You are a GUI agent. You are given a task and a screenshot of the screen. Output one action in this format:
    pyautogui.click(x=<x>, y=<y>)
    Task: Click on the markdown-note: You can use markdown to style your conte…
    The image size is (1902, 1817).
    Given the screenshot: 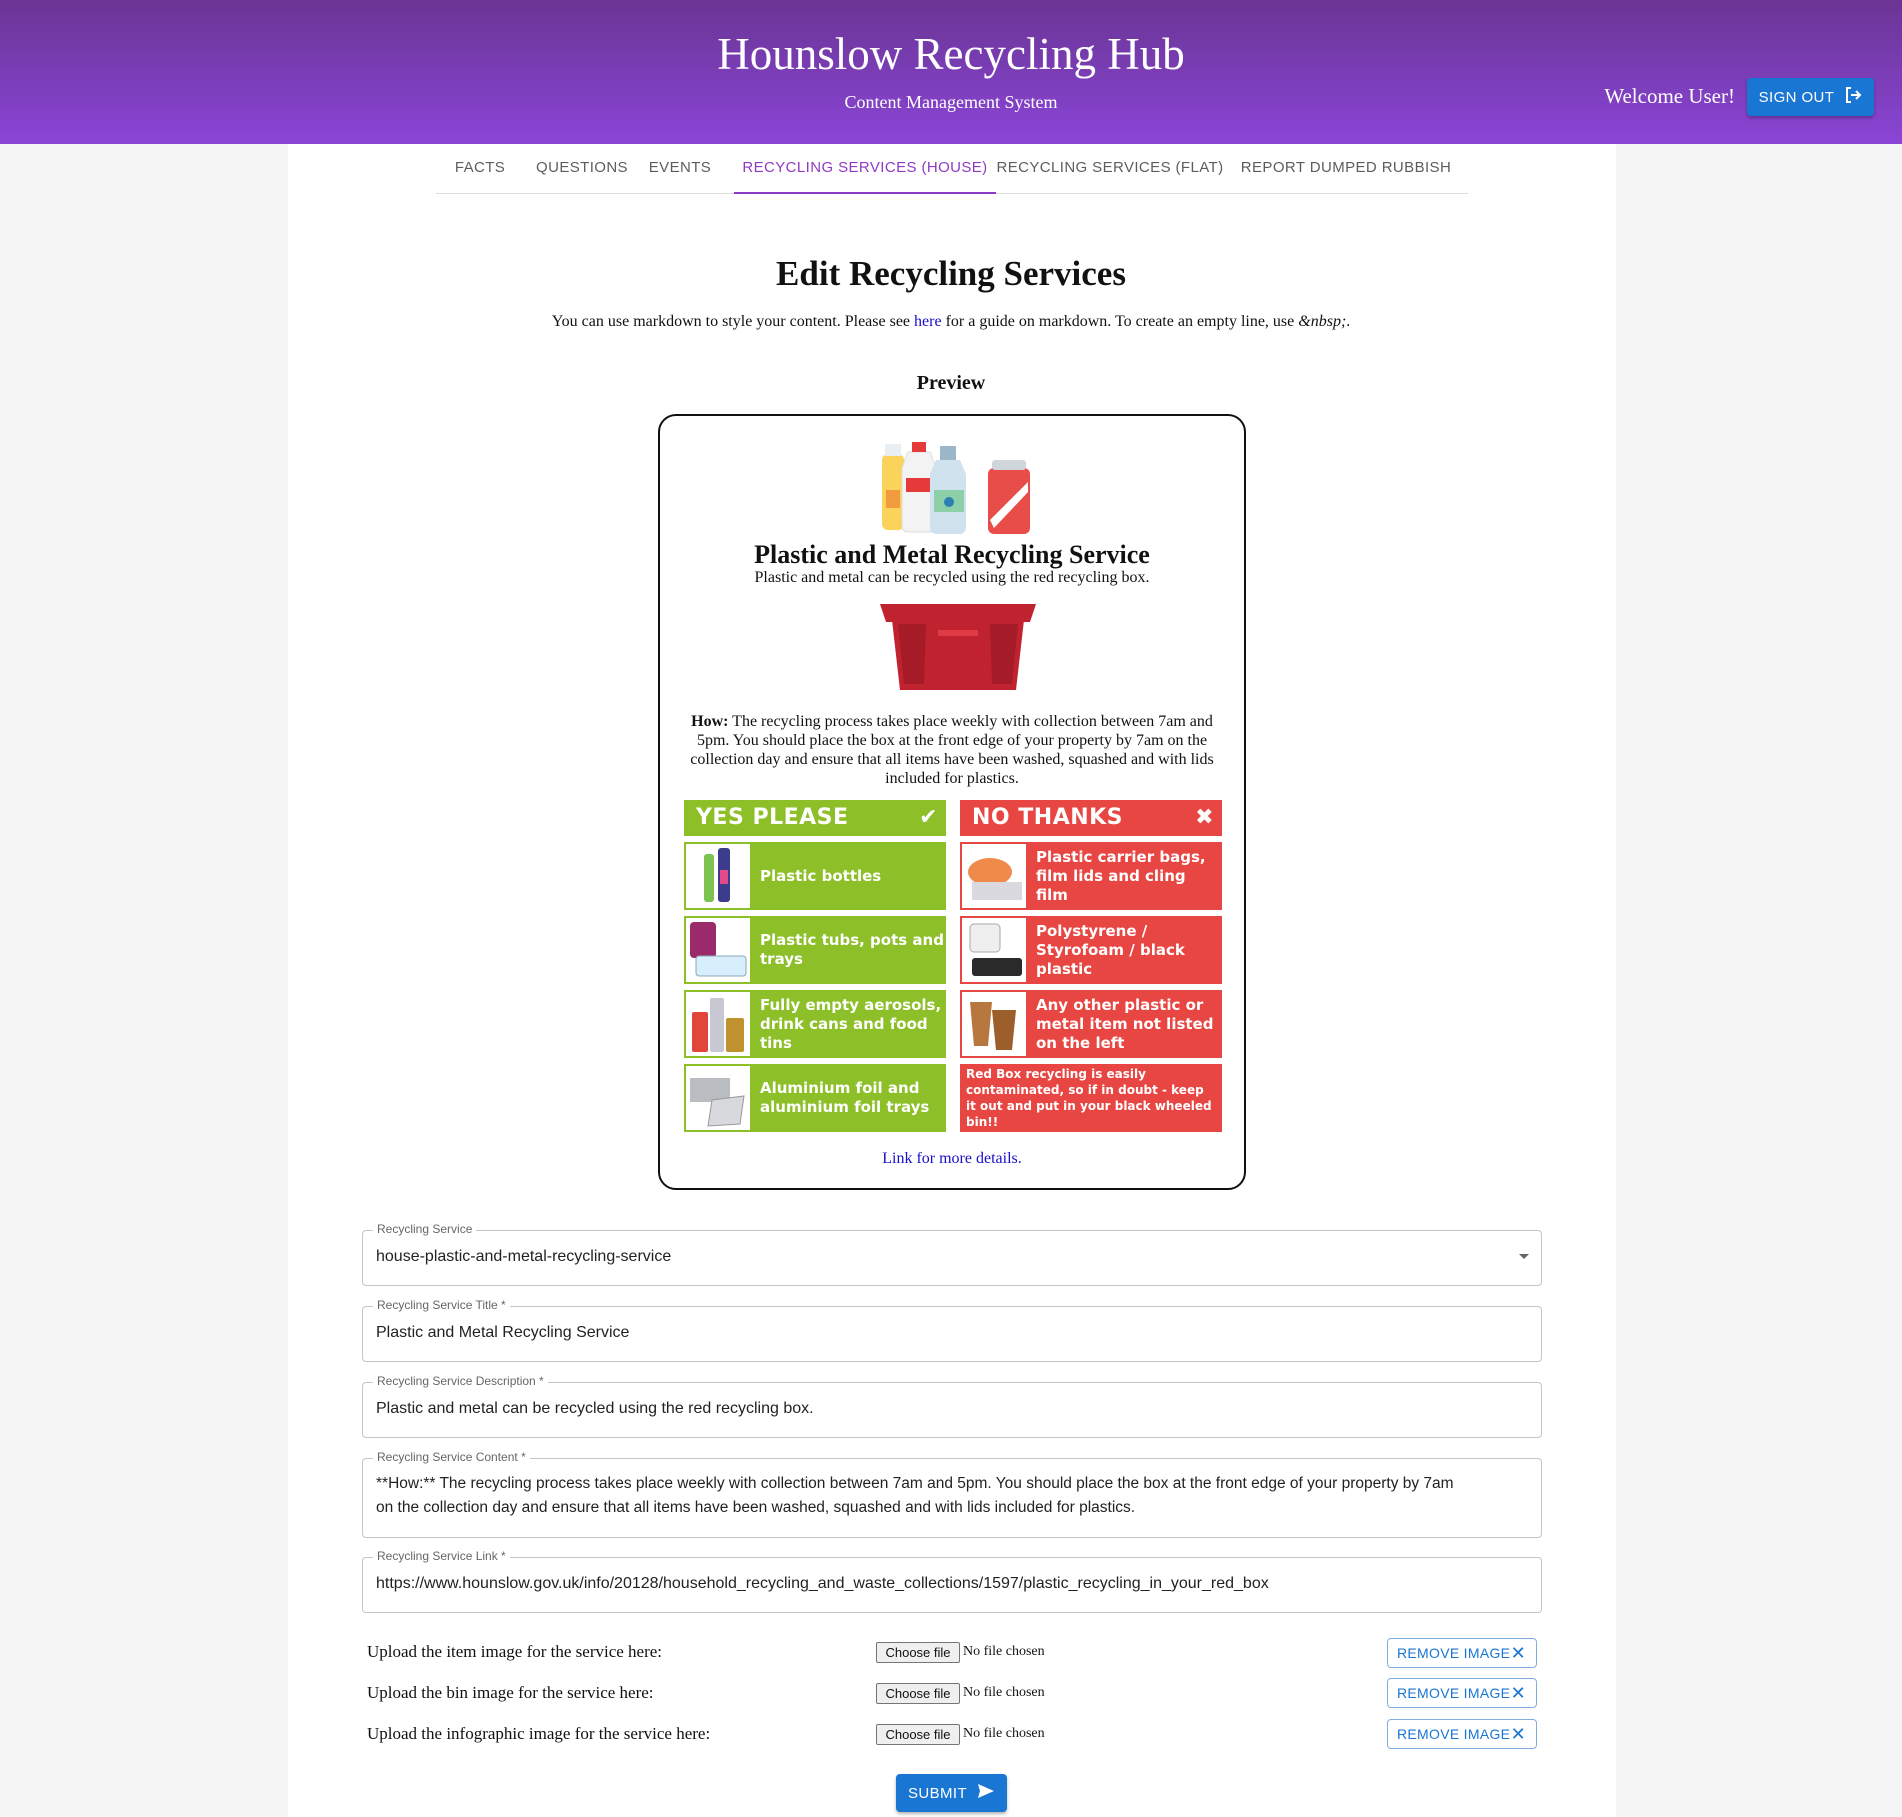 What is the action you would take?
    pyautogui.click(x=951, y=322)
    